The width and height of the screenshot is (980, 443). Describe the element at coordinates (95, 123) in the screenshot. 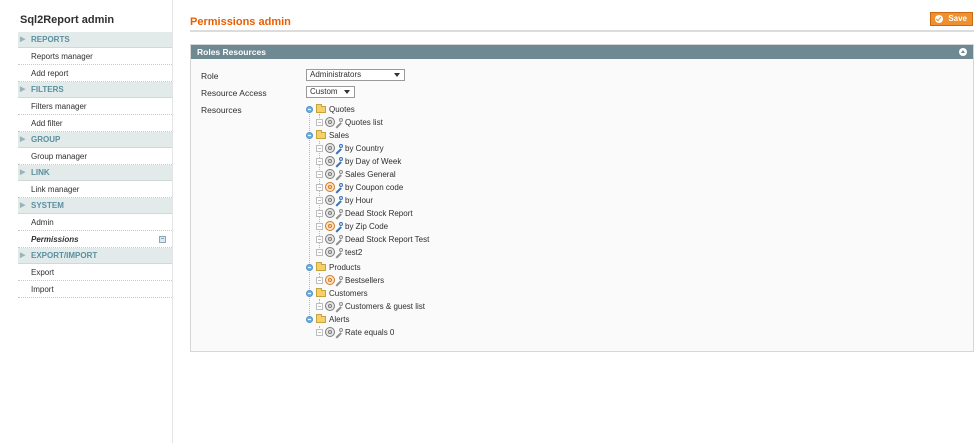

I see `sidebar-item-add-filter: Add filter` at that location.